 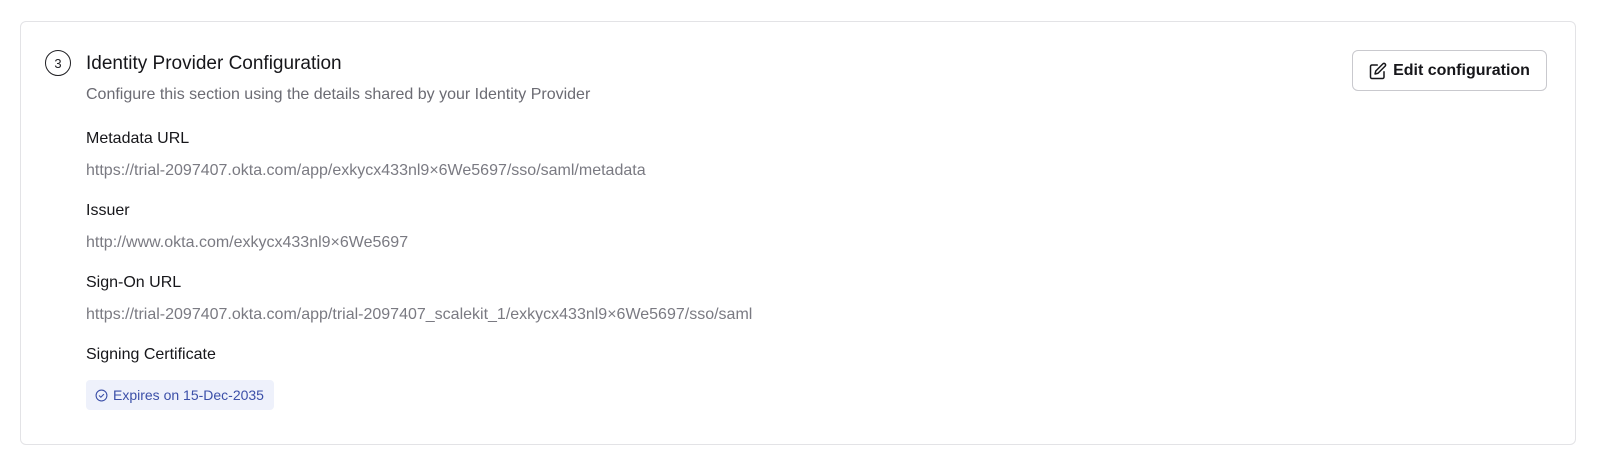 What do you see at coordinates (101, 395) in the screenshot?
I see `check-circle-icon` at bounding box center [101, 395].